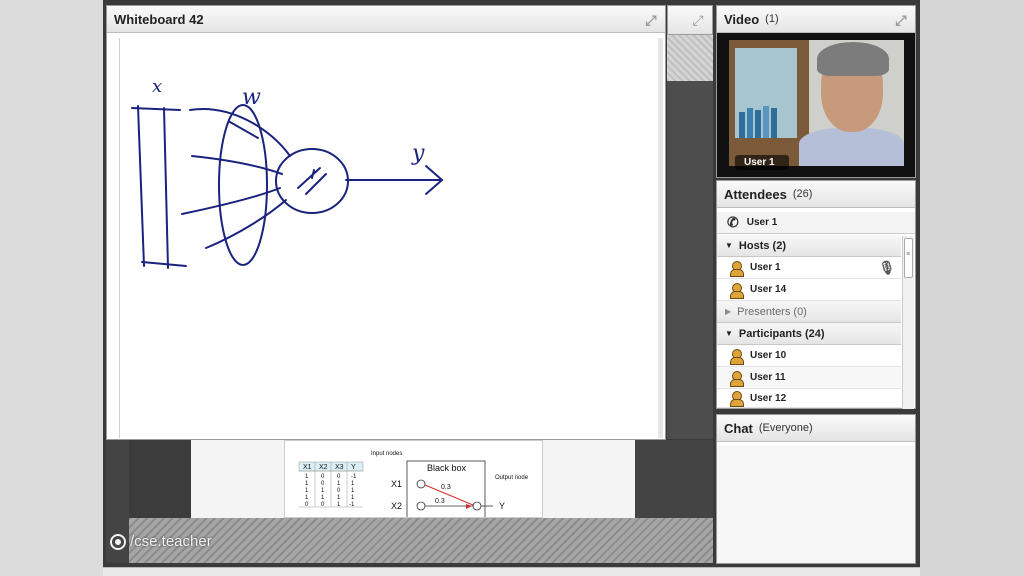 The image size is (1024, 576). I want to click on video-title: Video, so click(742, 19).